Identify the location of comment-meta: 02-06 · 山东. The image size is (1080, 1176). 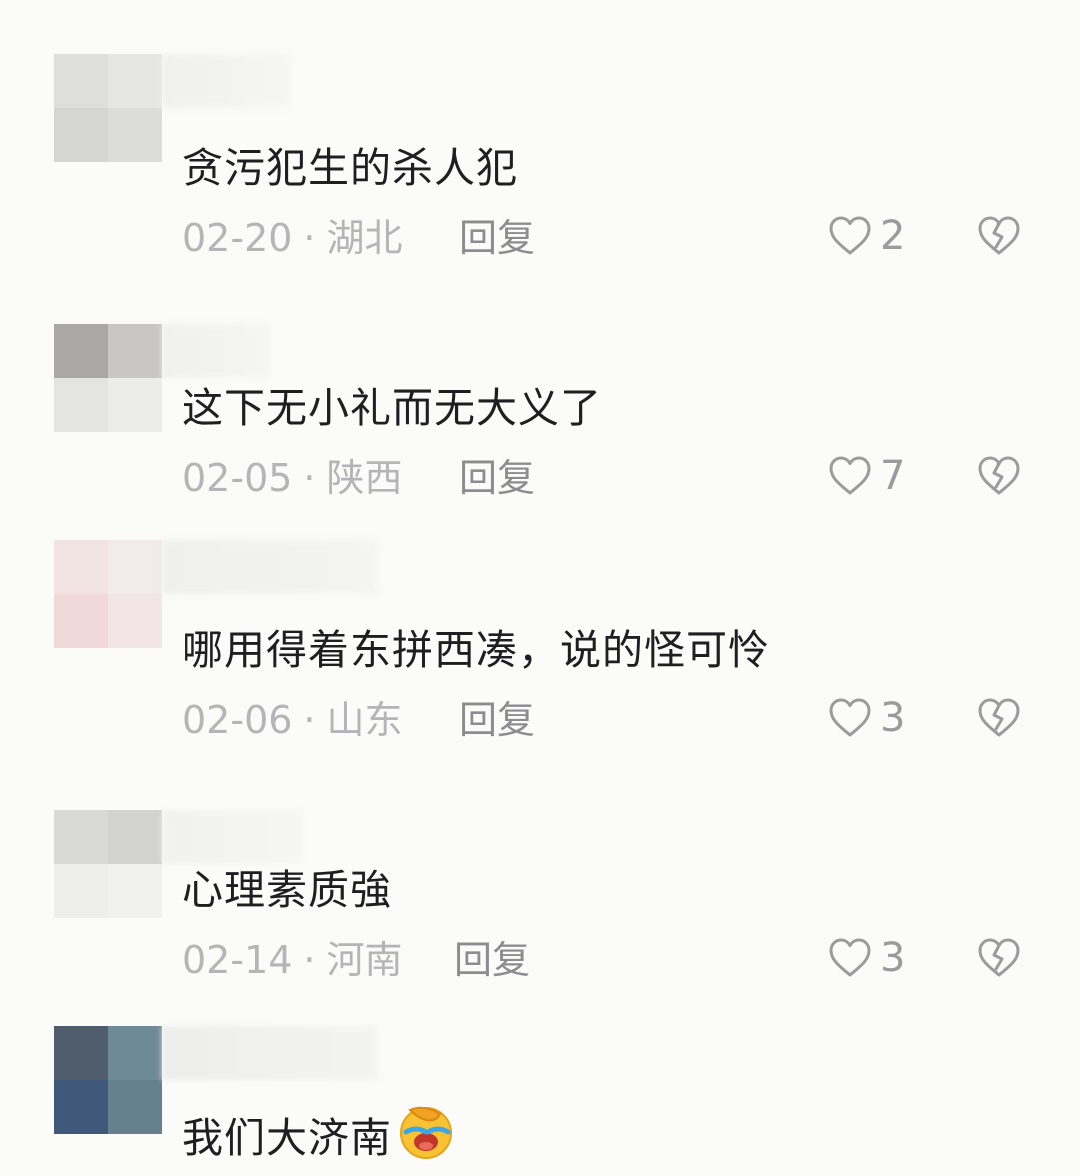
(292, 720).